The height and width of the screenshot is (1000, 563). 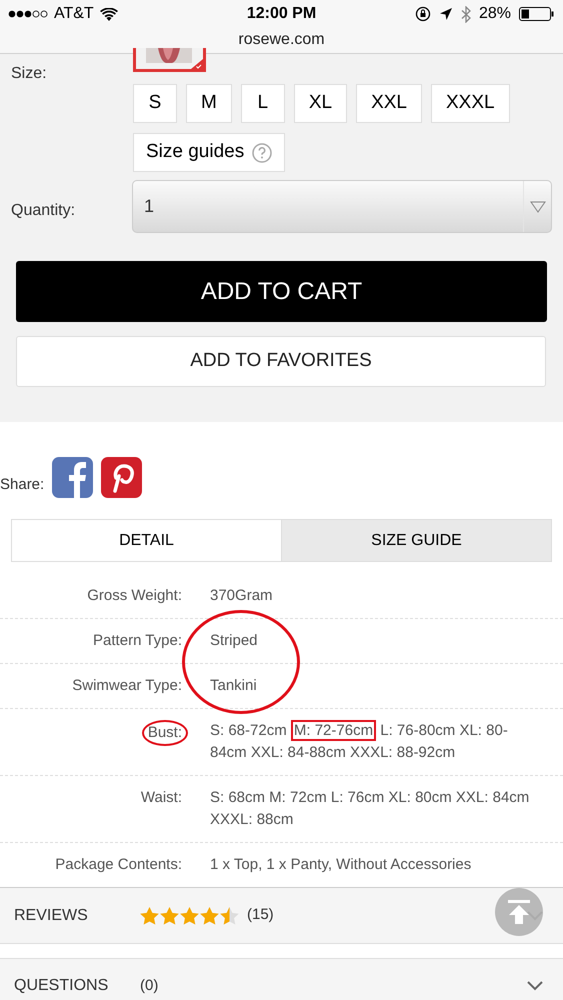 What do you see at coordinates (209, 103) in the screenshot?
I see `size-option: M` at bounding box center [209, 103].